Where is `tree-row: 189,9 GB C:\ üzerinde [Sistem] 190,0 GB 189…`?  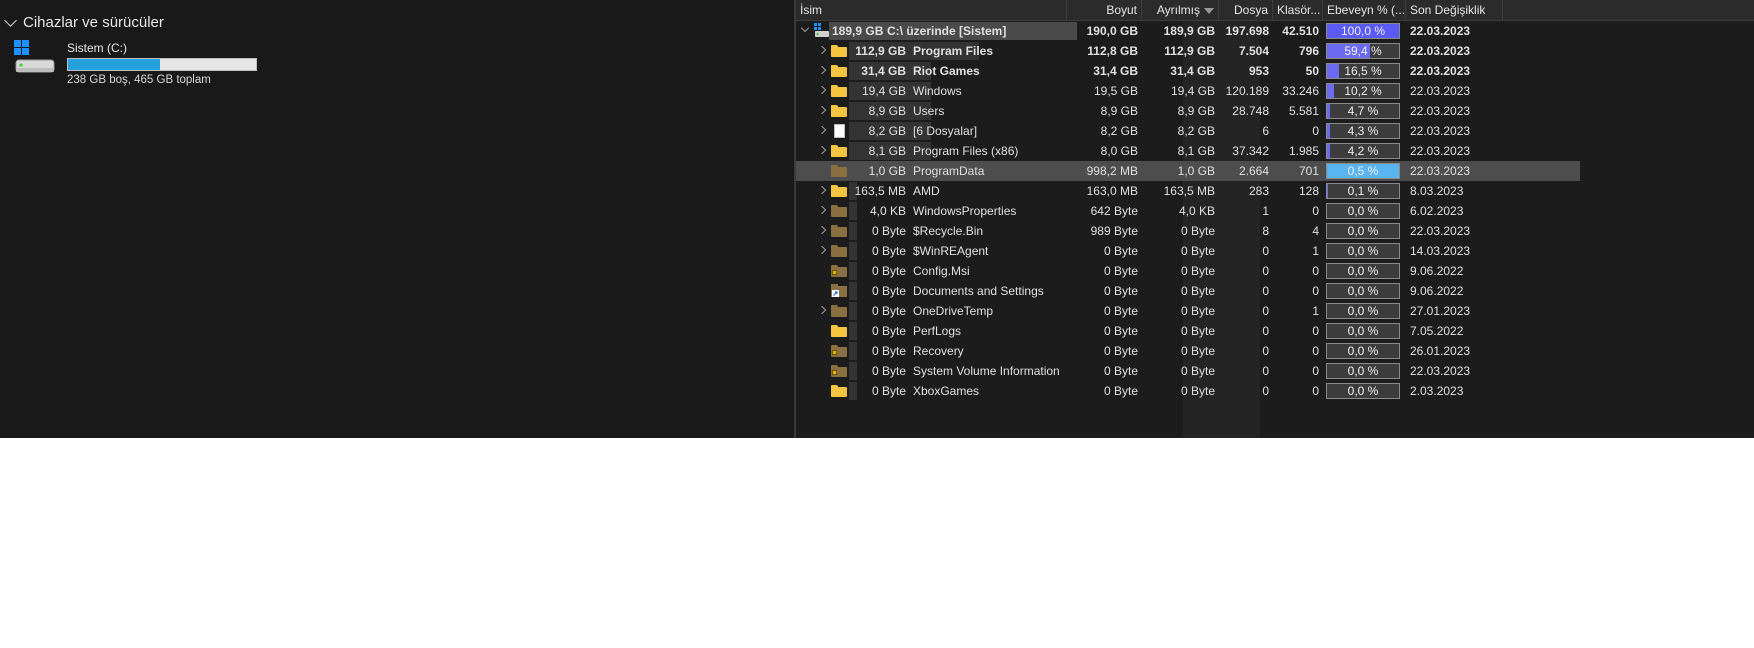 tree-row: 189,9 GB C:\ üzerinde [Sistem] 190,0 GB 189… is located at coordinates (1188, 31).